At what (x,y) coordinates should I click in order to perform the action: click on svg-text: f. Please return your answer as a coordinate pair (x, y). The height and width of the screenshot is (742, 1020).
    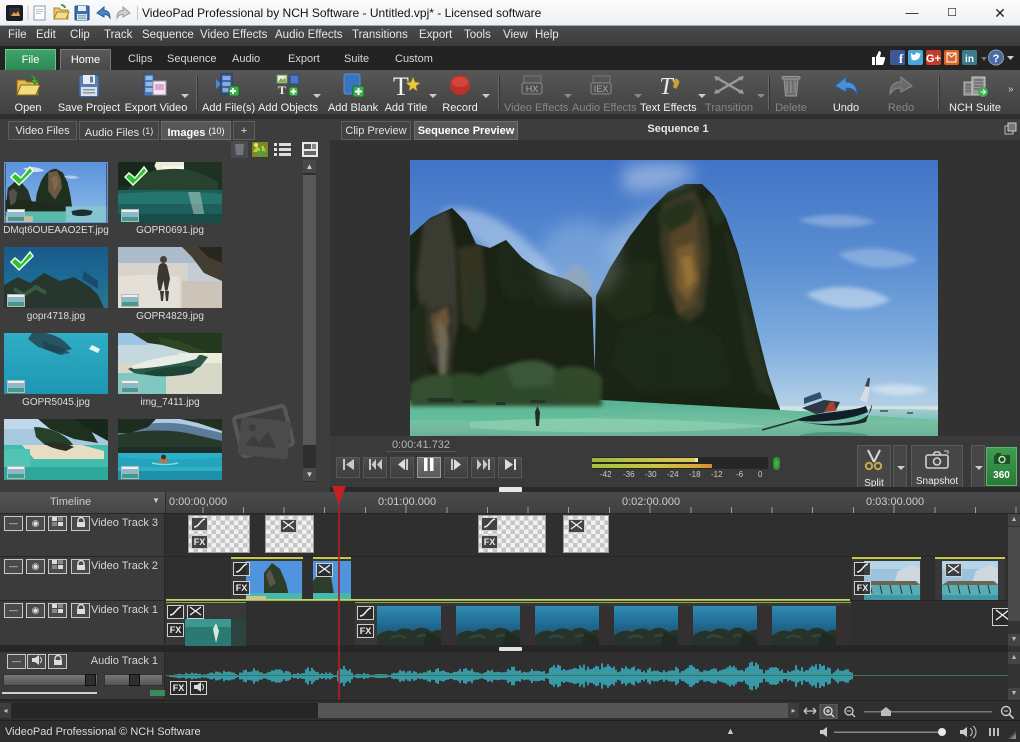
    Looking at the image, I should click on (901, 58).